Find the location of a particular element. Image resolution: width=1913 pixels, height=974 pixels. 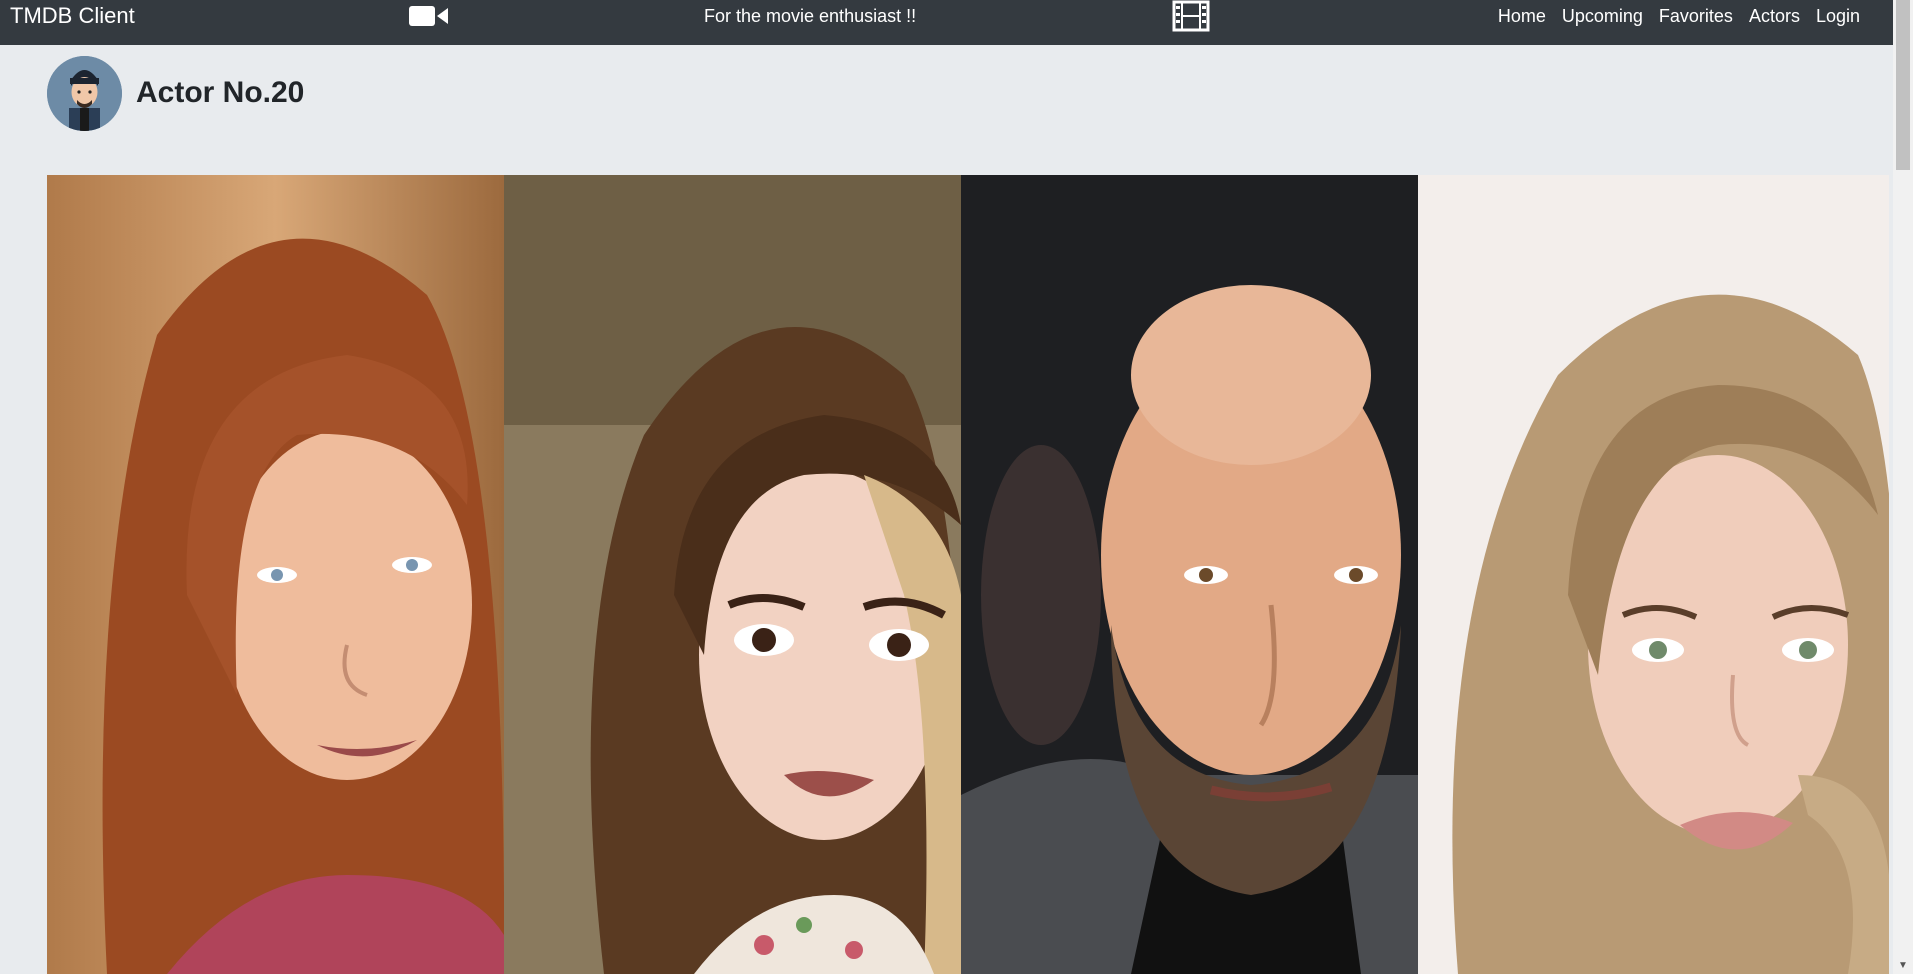

film-icon is located at coordinates (1191, 16).